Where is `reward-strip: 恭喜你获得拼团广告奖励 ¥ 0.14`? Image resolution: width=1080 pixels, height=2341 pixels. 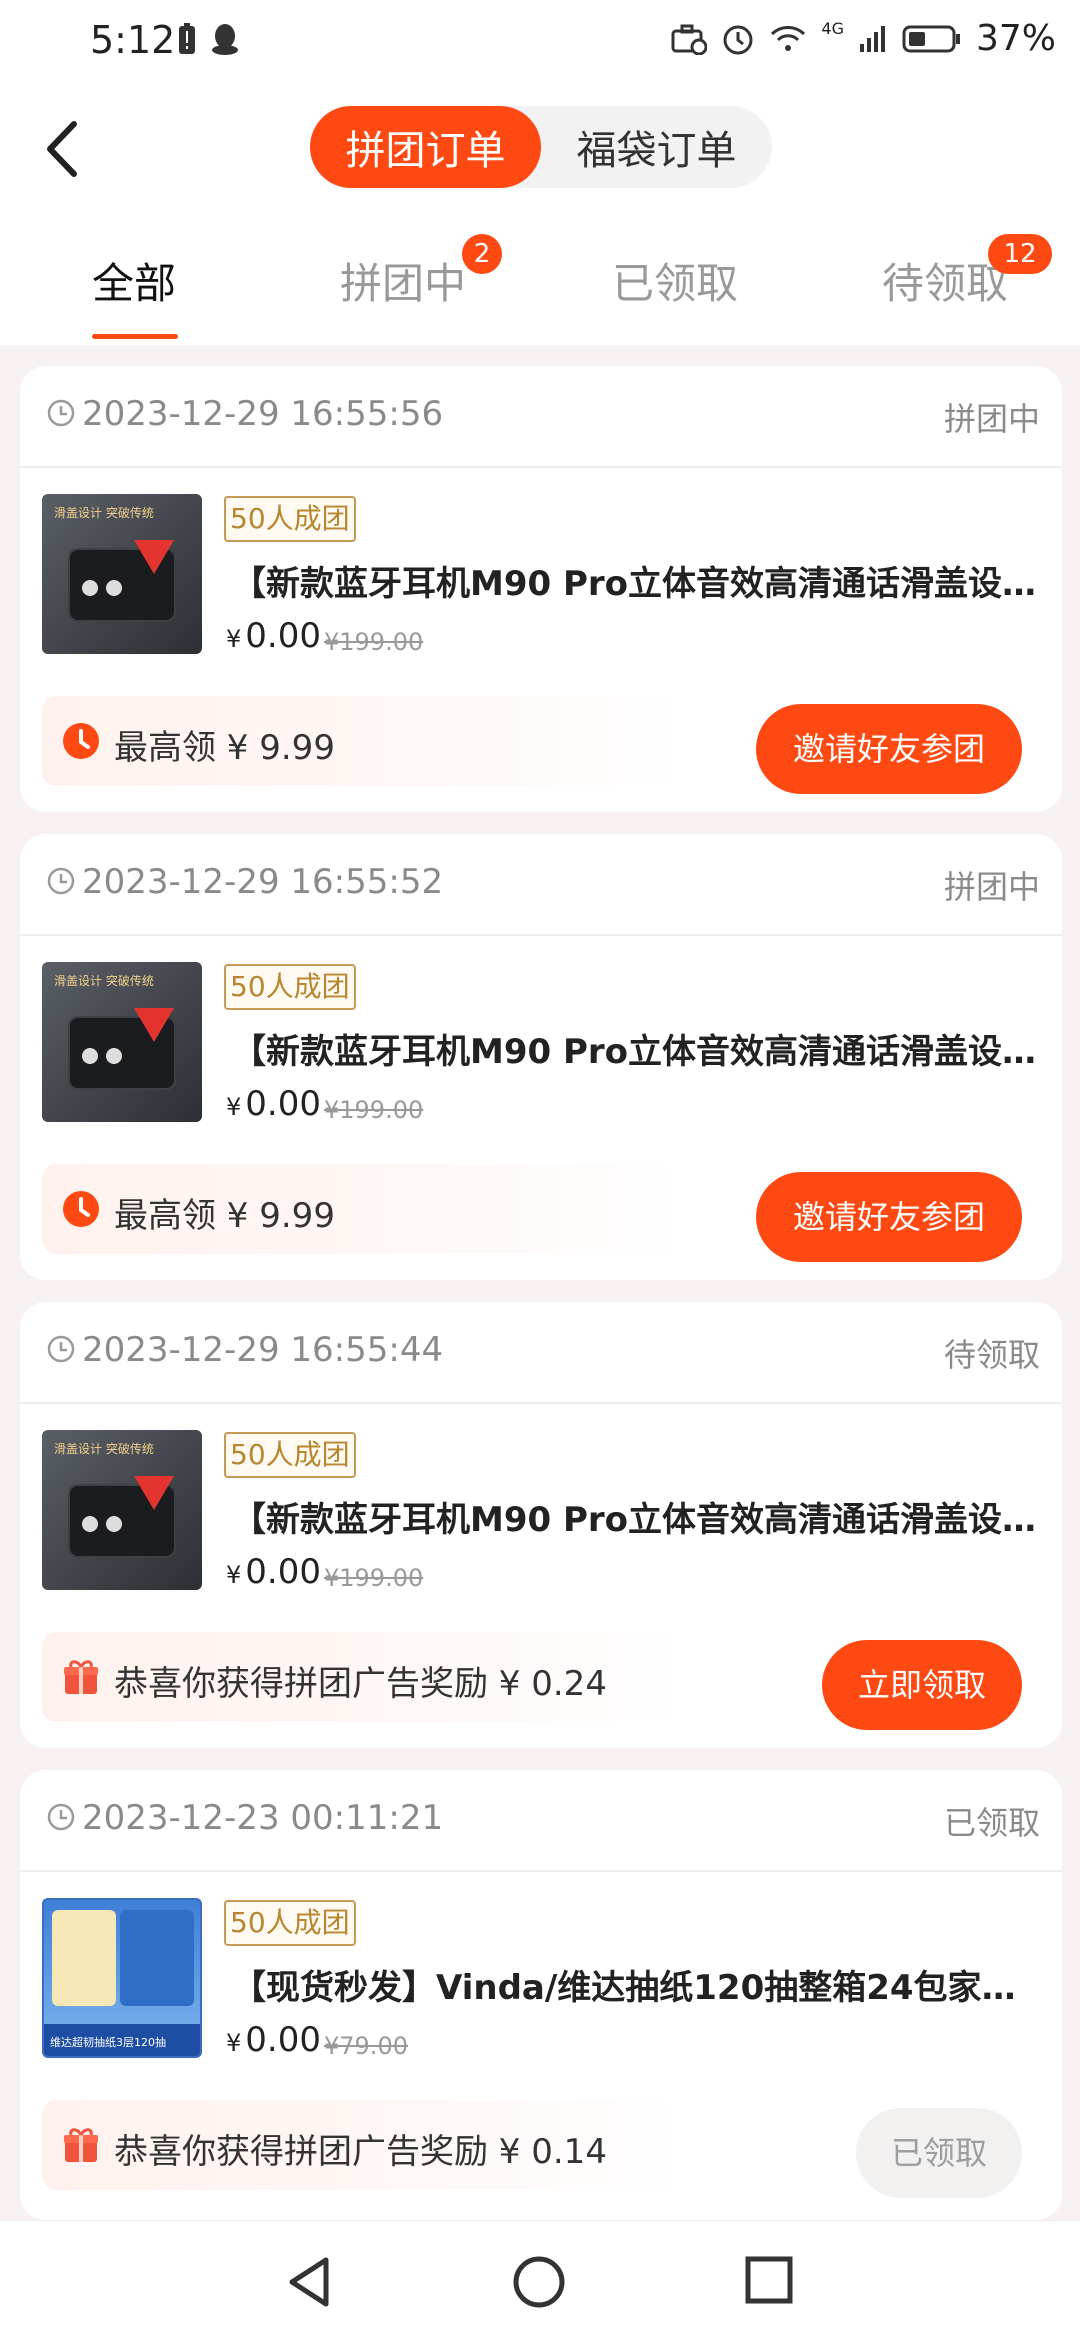
reward-strip: 恭喜你获得拼团广告奖励 ¥ 0.14 is located at coordinates (362, 2145).